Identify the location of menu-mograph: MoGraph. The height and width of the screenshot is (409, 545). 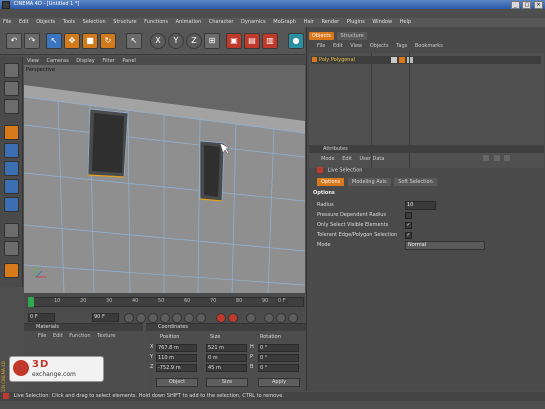
(284, 22).